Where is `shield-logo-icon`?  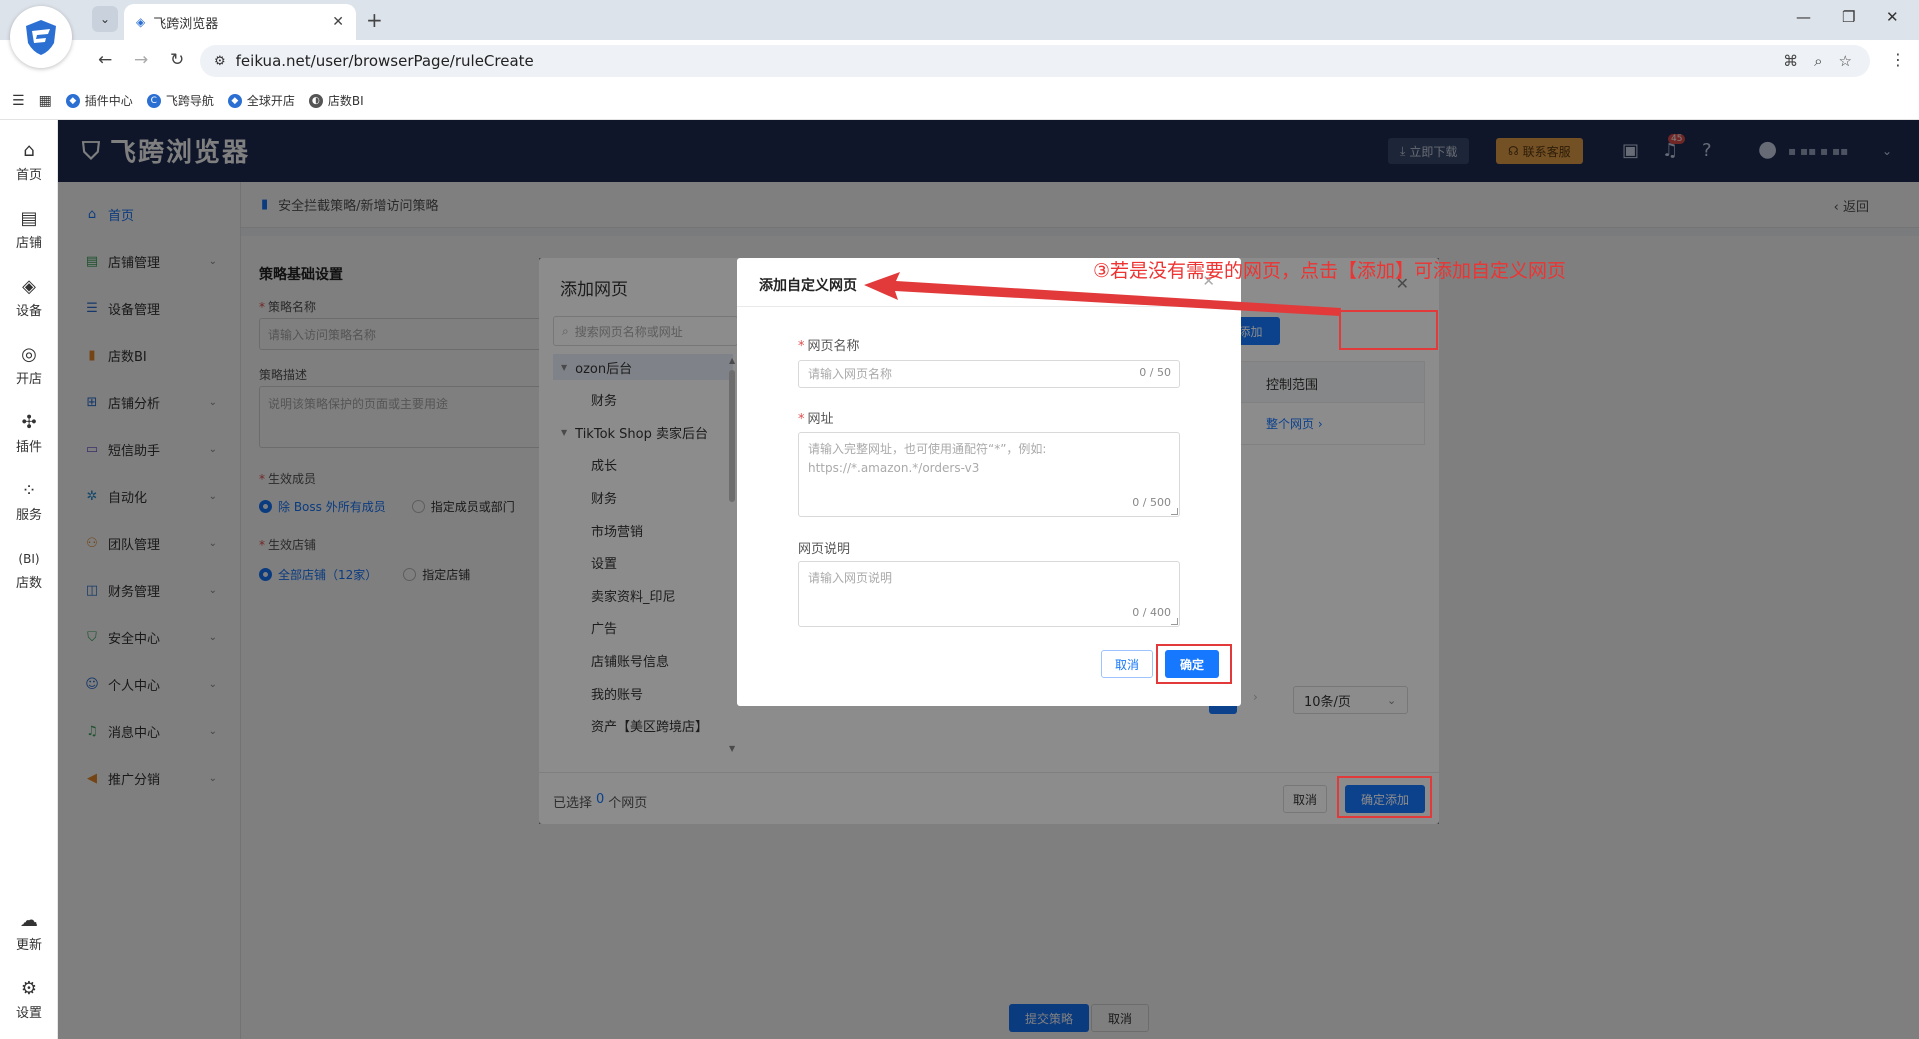
shield-logo-icon is located at coordinates (41, 37).